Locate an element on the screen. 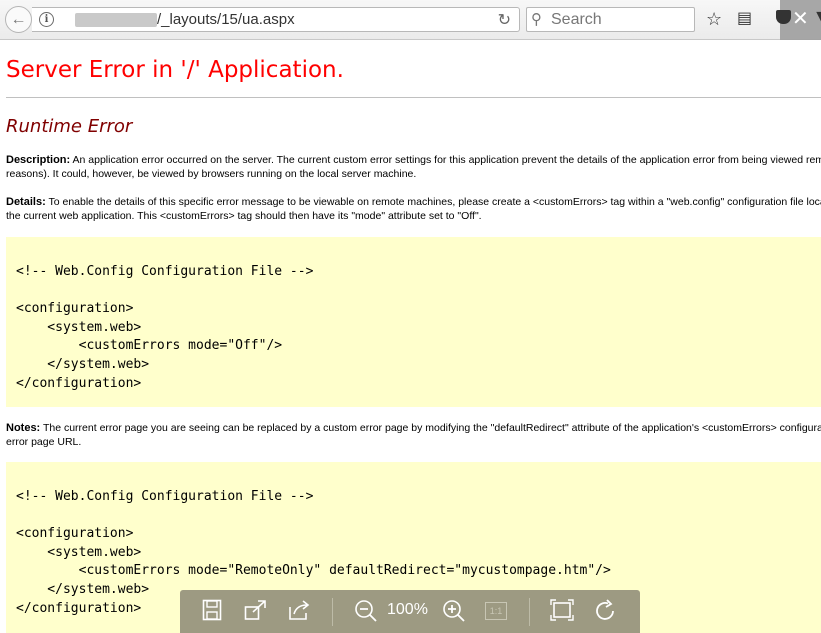 This screenshot has width=821, height=633. bookmark-star-icon: ☆ is located at coordinates (714, 19).